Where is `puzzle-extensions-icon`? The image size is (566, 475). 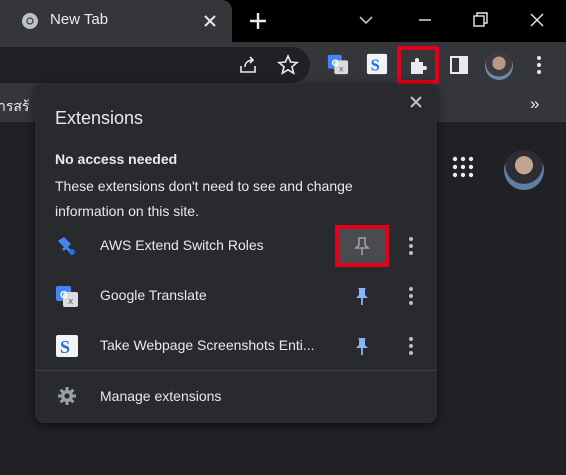 puzzle-extensions-icon is located at coordinates (418, 65).